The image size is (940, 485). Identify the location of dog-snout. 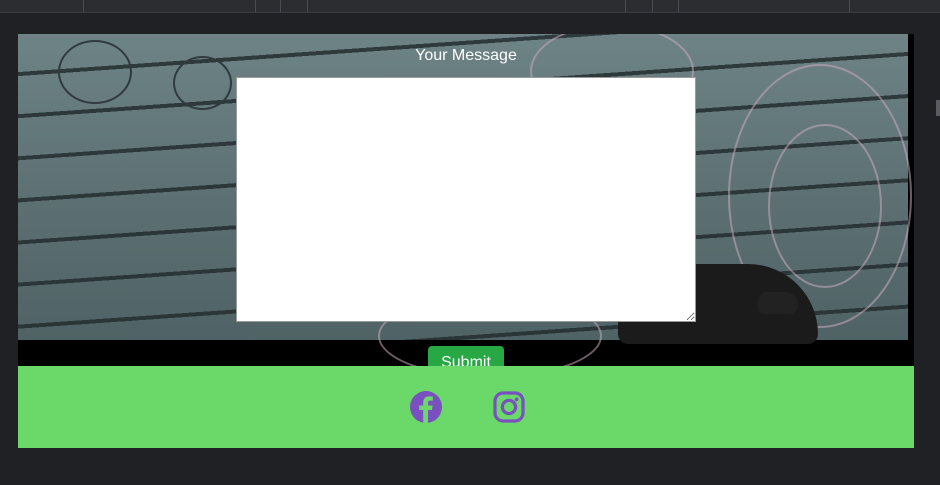
(778, 303).